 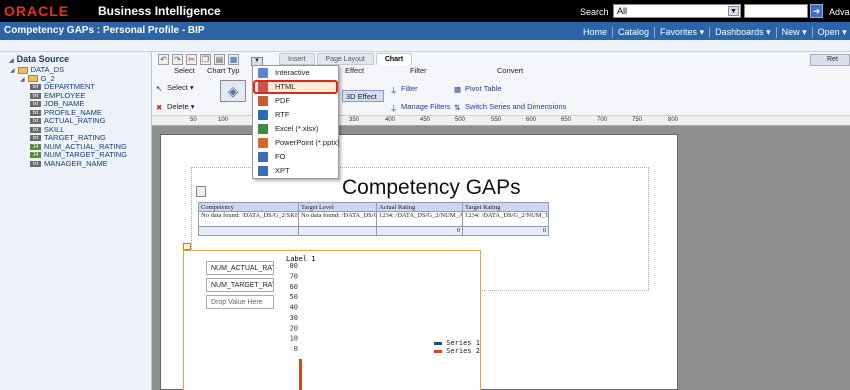 What do you see at coordinates (75, 70) in the screenshot?
I see `tree-root: ◢ DATA_DS` at bounding box center [75, 70].